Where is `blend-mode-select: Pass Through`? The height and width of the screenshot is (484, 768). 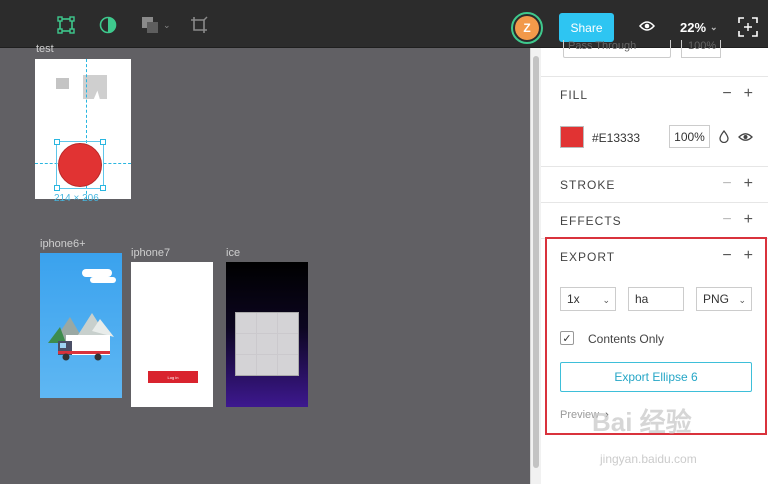 blend-mode-select: Pass Through is located at coordinates (617, 49).